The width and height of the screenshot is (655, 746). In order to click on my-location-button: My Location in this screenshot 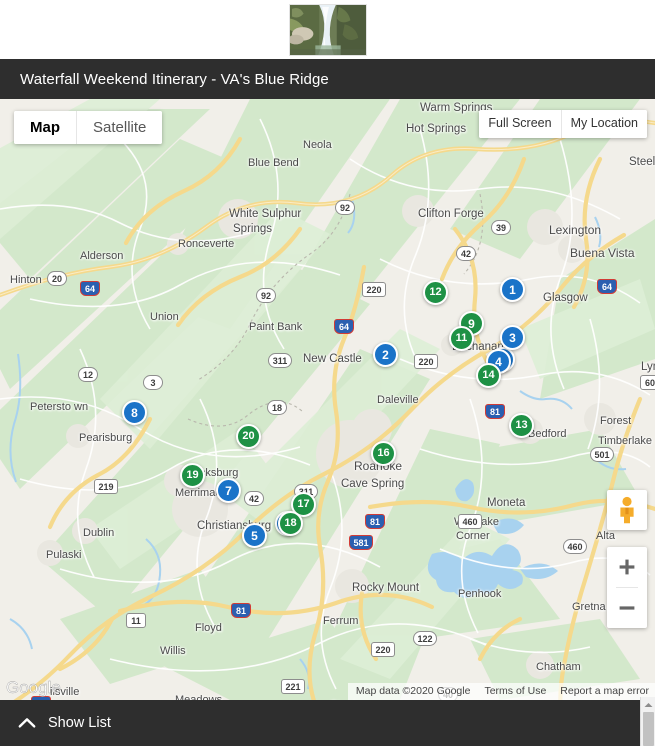, I will do `click(603, 124)`.